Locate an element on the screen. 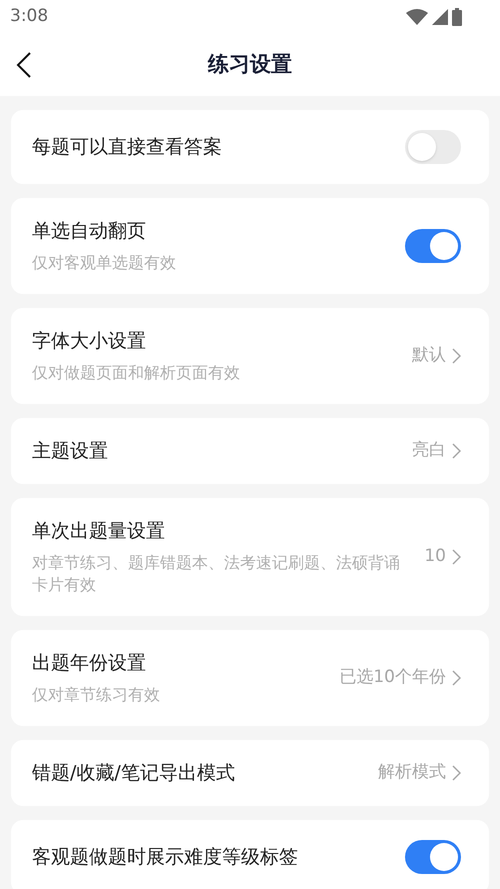 The height and width of the screenshot is (889, 500). setting-title: 错题/收藏/笔记导出模式 is located at coordinates (133, 773).